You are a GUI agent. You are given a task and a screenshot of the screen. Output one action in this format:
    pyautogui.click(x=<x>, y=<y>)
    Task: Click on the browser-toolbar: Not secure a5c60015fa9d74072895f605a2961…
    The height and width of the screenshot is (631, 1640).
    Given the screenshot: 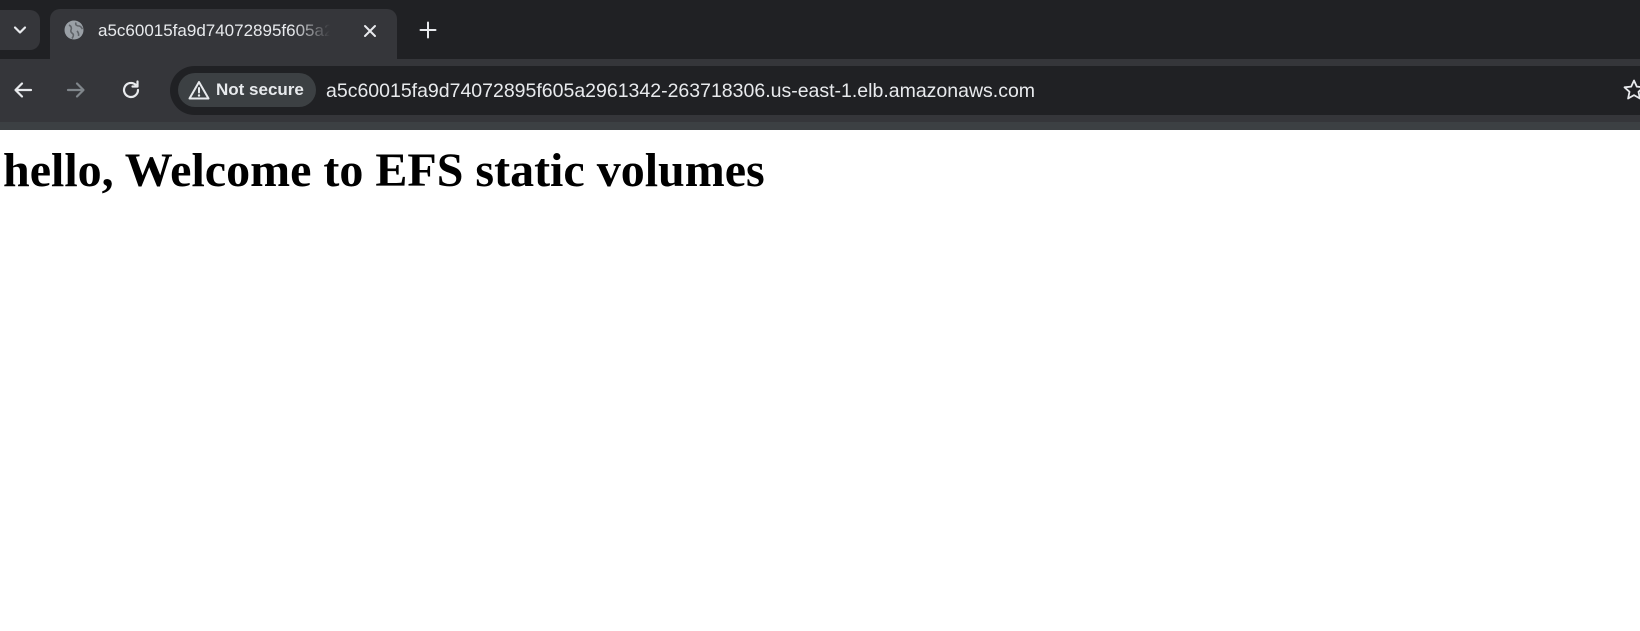 What is the action you would take?
    pyautogui.click(x=820, y=90)
    